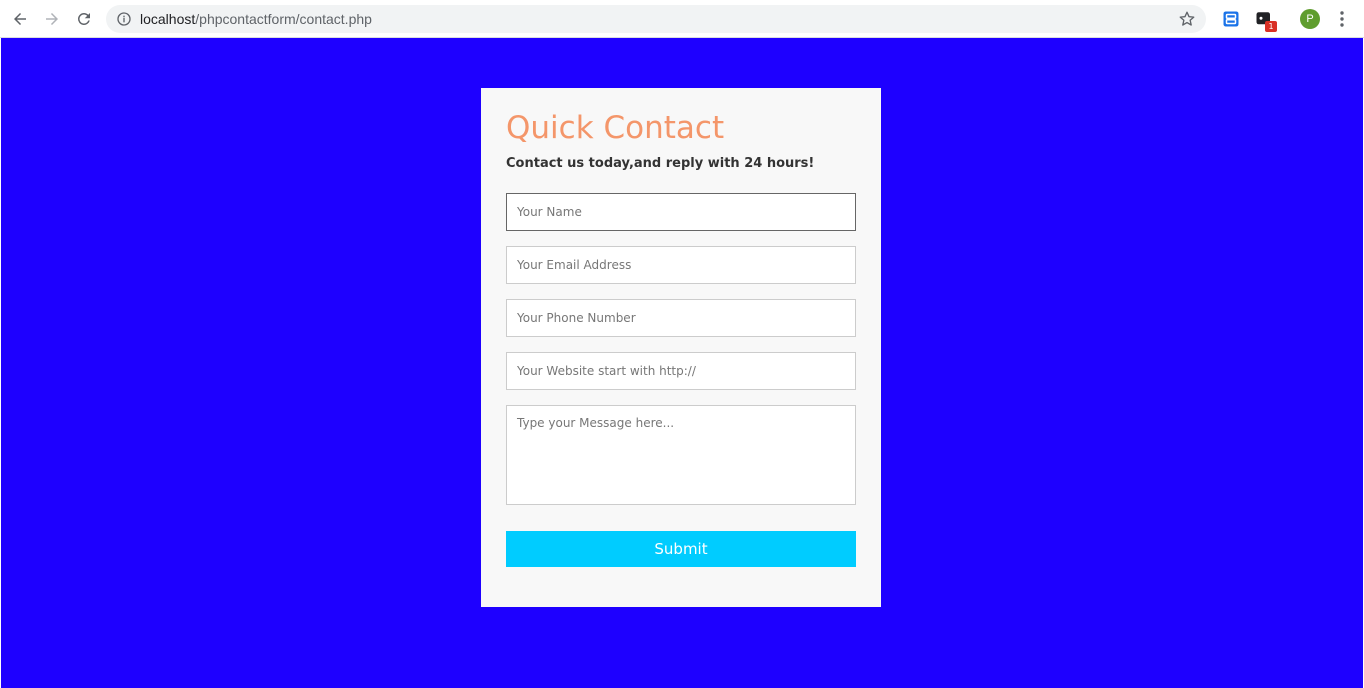 Image resolution: width=1364 pixels, height=688 pixels. Describe the element at coordinates (656, 19) in the screenshot. I see `address-bar: localhost/phpcontactform/contact.php` at that location.